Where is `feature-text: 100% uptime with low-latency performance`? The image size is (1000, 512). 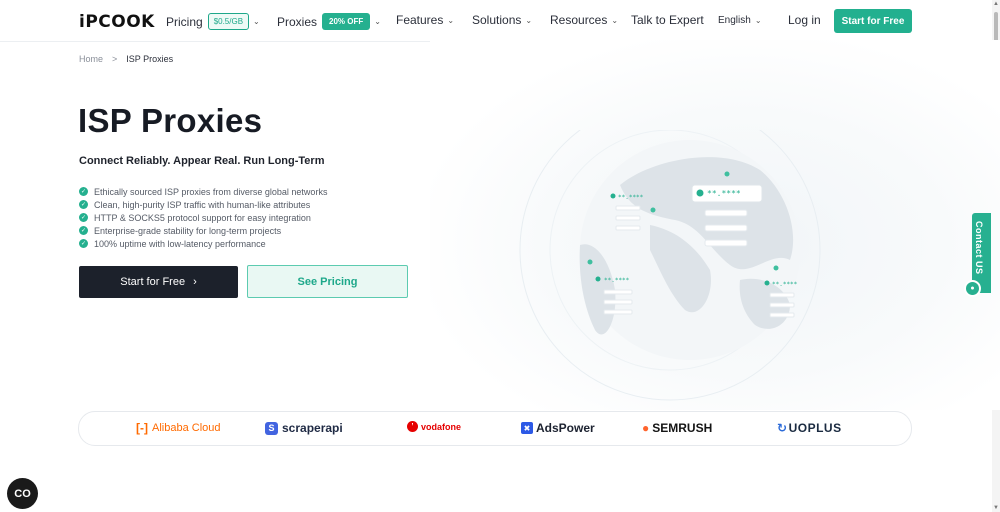
feature-text: 100% uptime with low-latency performance is located at coordinates (180, 243).